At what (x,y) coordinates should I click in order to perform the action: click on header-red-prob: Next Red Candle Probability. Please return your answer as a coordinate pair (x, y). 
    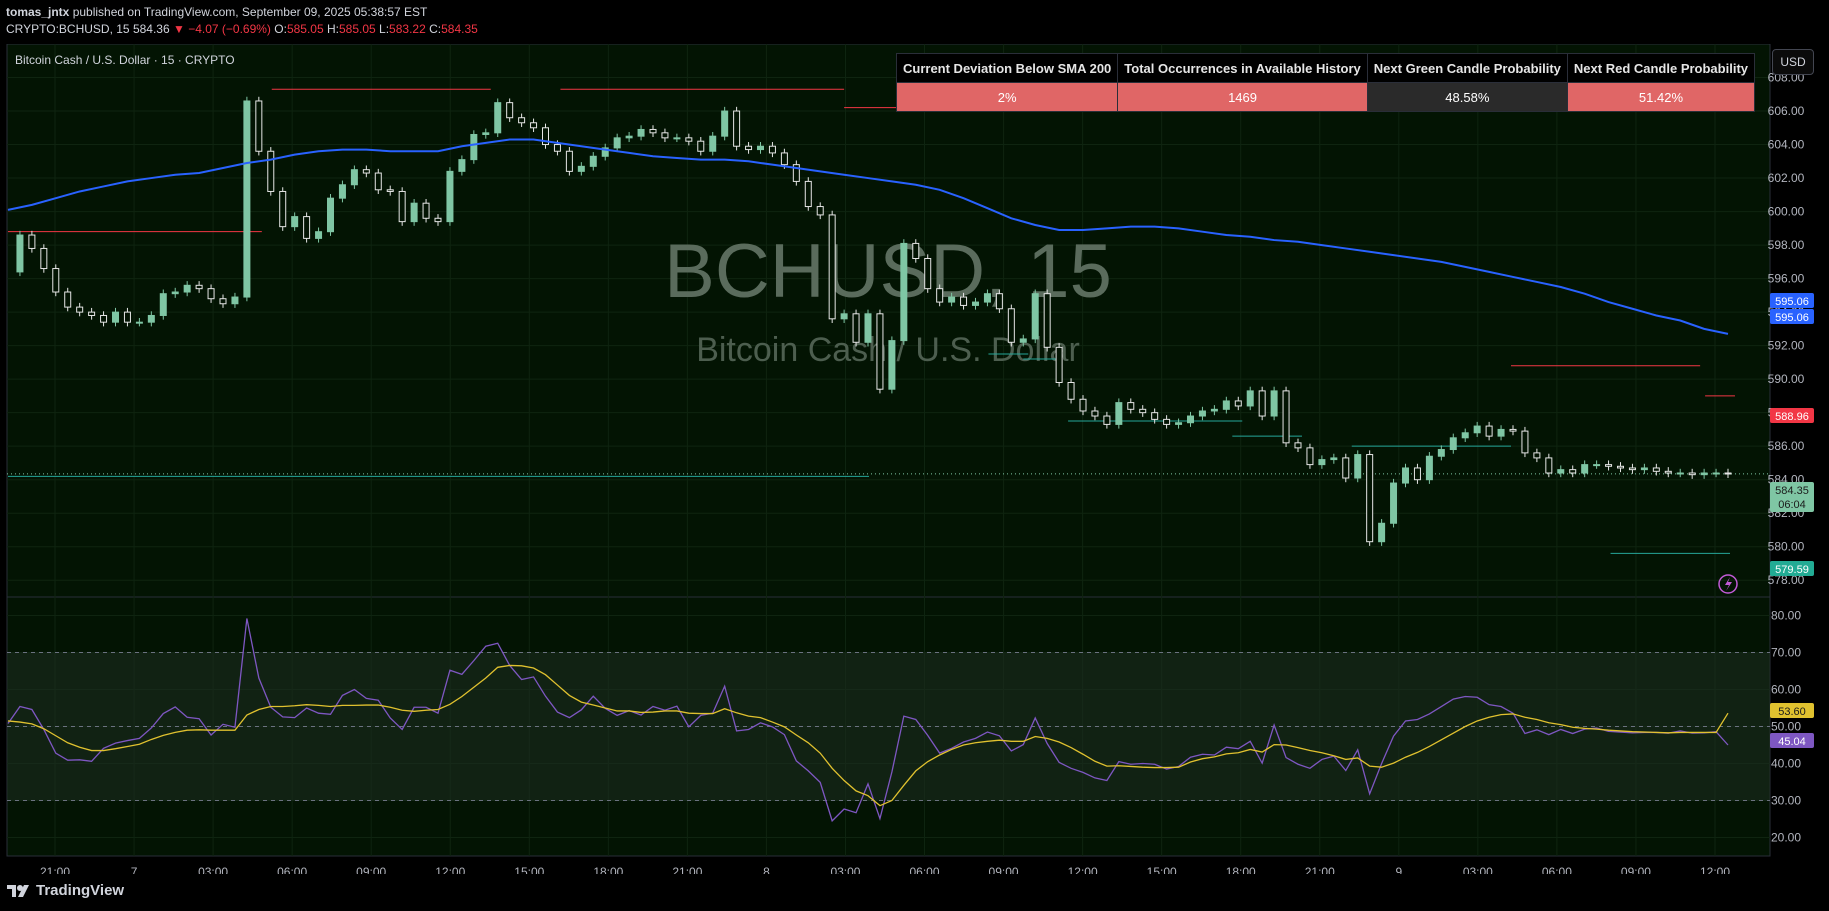
    Looking at the image, I should click on (1661, 68).